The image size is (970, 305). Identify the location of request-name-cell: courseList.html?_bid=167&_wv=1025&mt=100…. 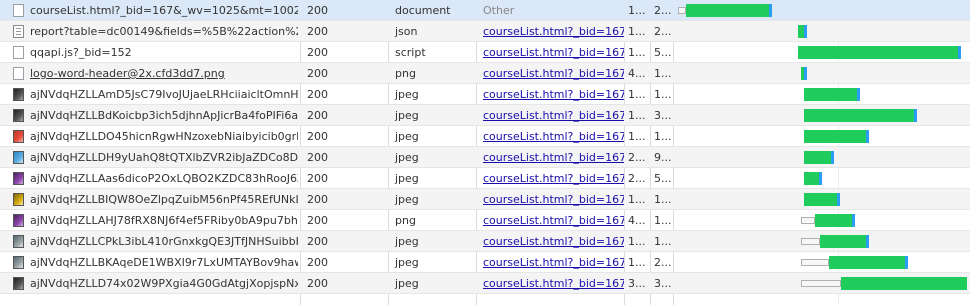
(150, 10).